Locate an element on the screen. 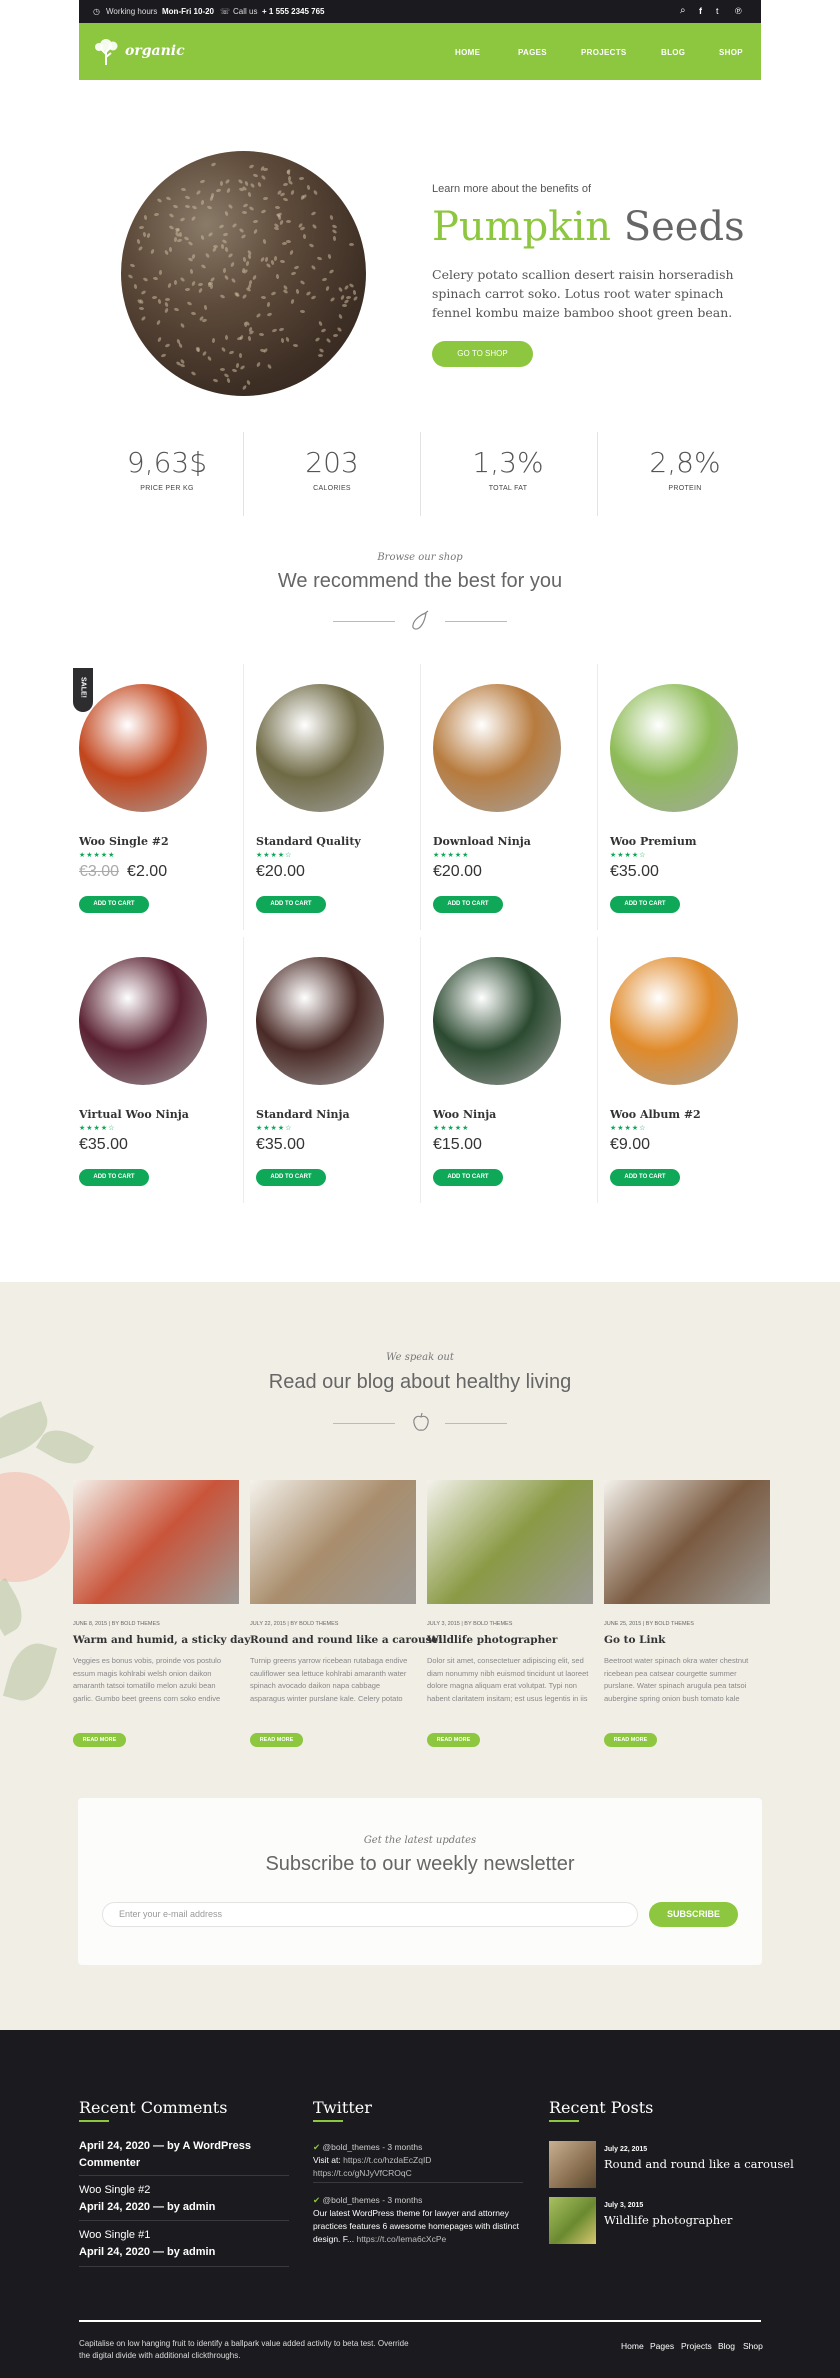  product-card: Virtual Woo Ninja ★★★★☆ €35.00 ADD TO CART is located at coordinates (162, 1070).